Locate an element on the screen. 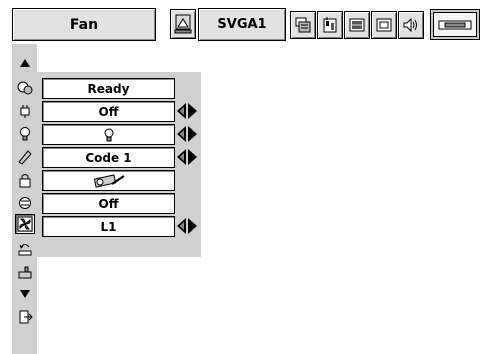  scroll-down-icon is located at coordinates (24, 294).